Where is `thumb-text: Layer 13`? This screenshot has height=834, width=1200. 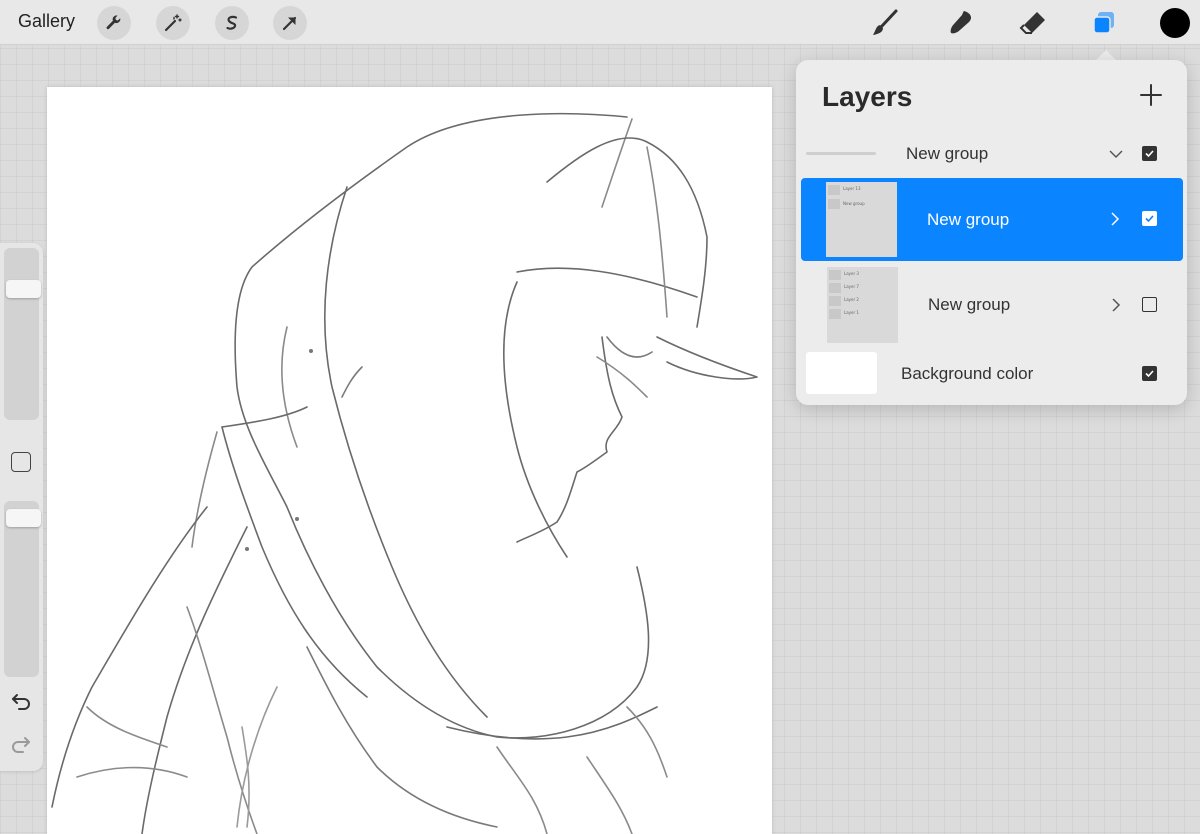
thumb-text: Layer 13 is located at coordinates (852, 188).